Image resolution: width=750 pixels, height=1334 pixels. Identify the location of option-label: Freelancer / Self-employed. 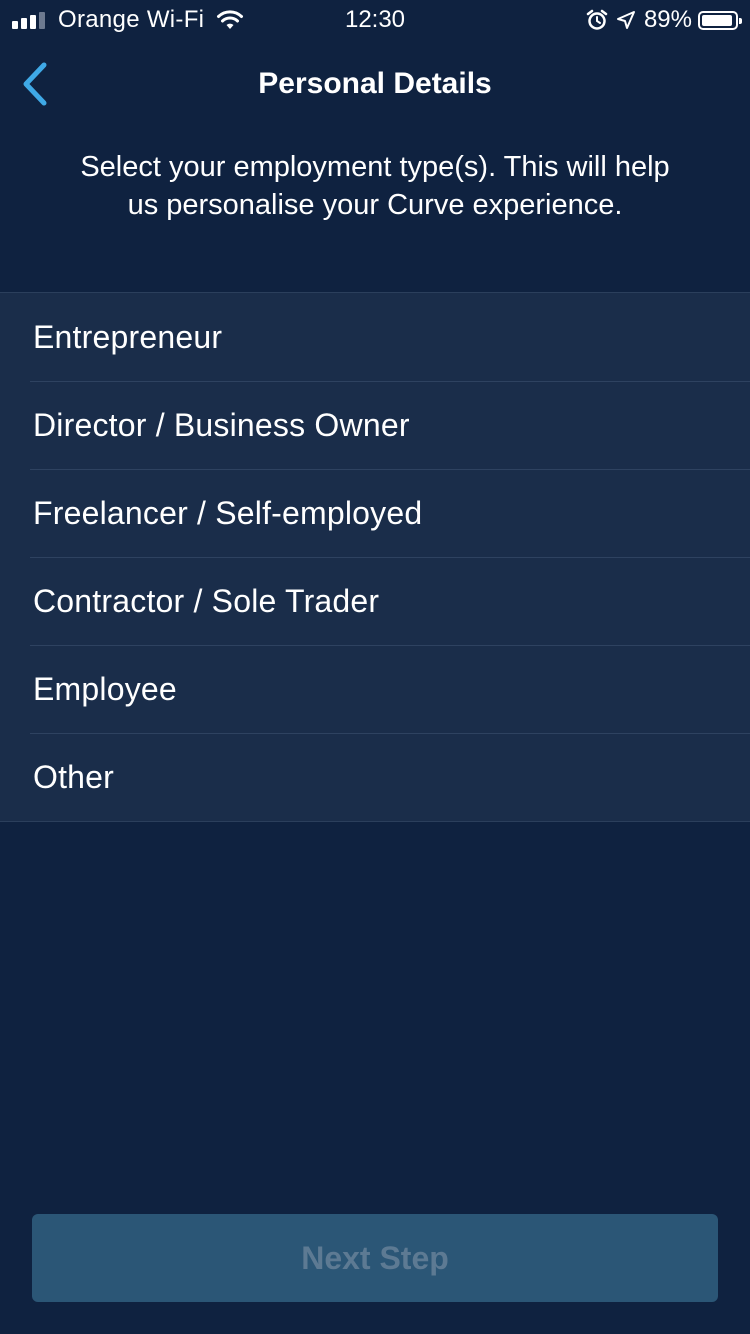
(228, 512).